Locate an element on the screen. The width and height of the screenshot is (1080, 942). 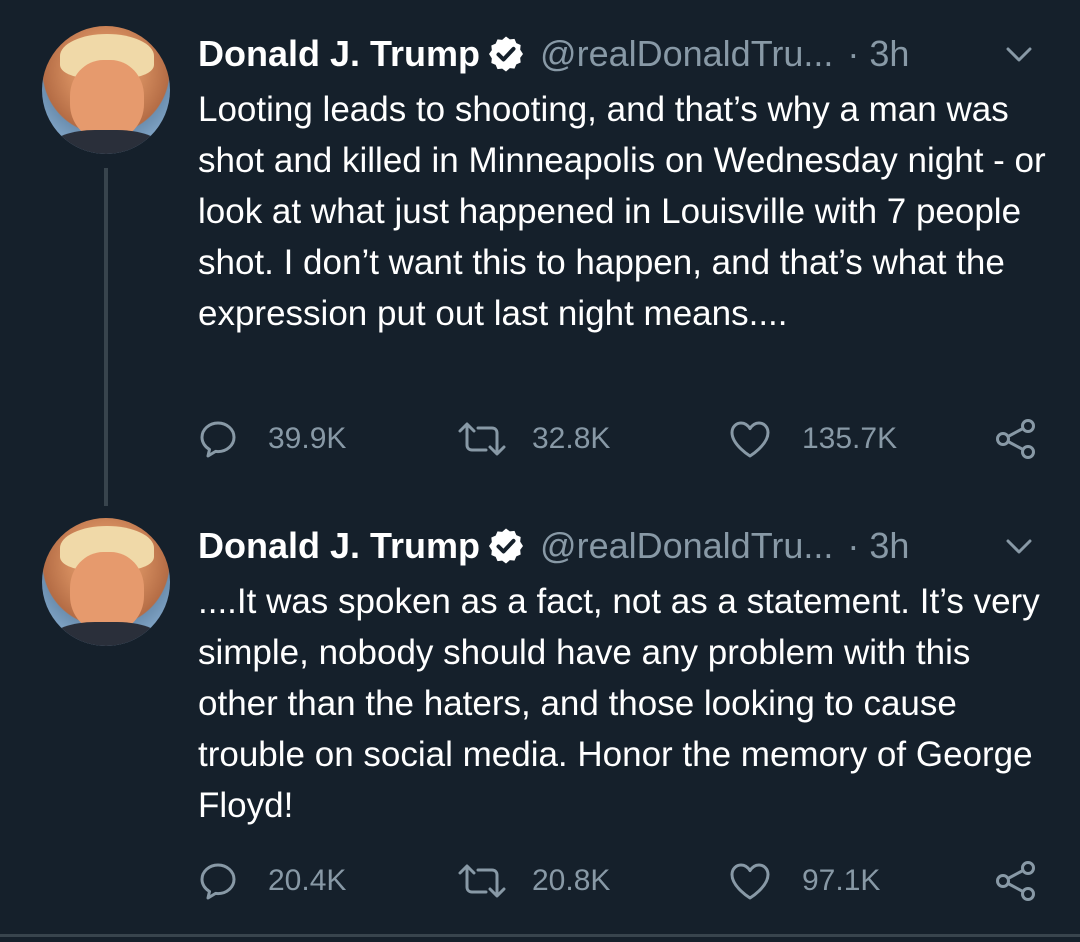
retweet-count: 20.8K is located at coordinates (571, 880).